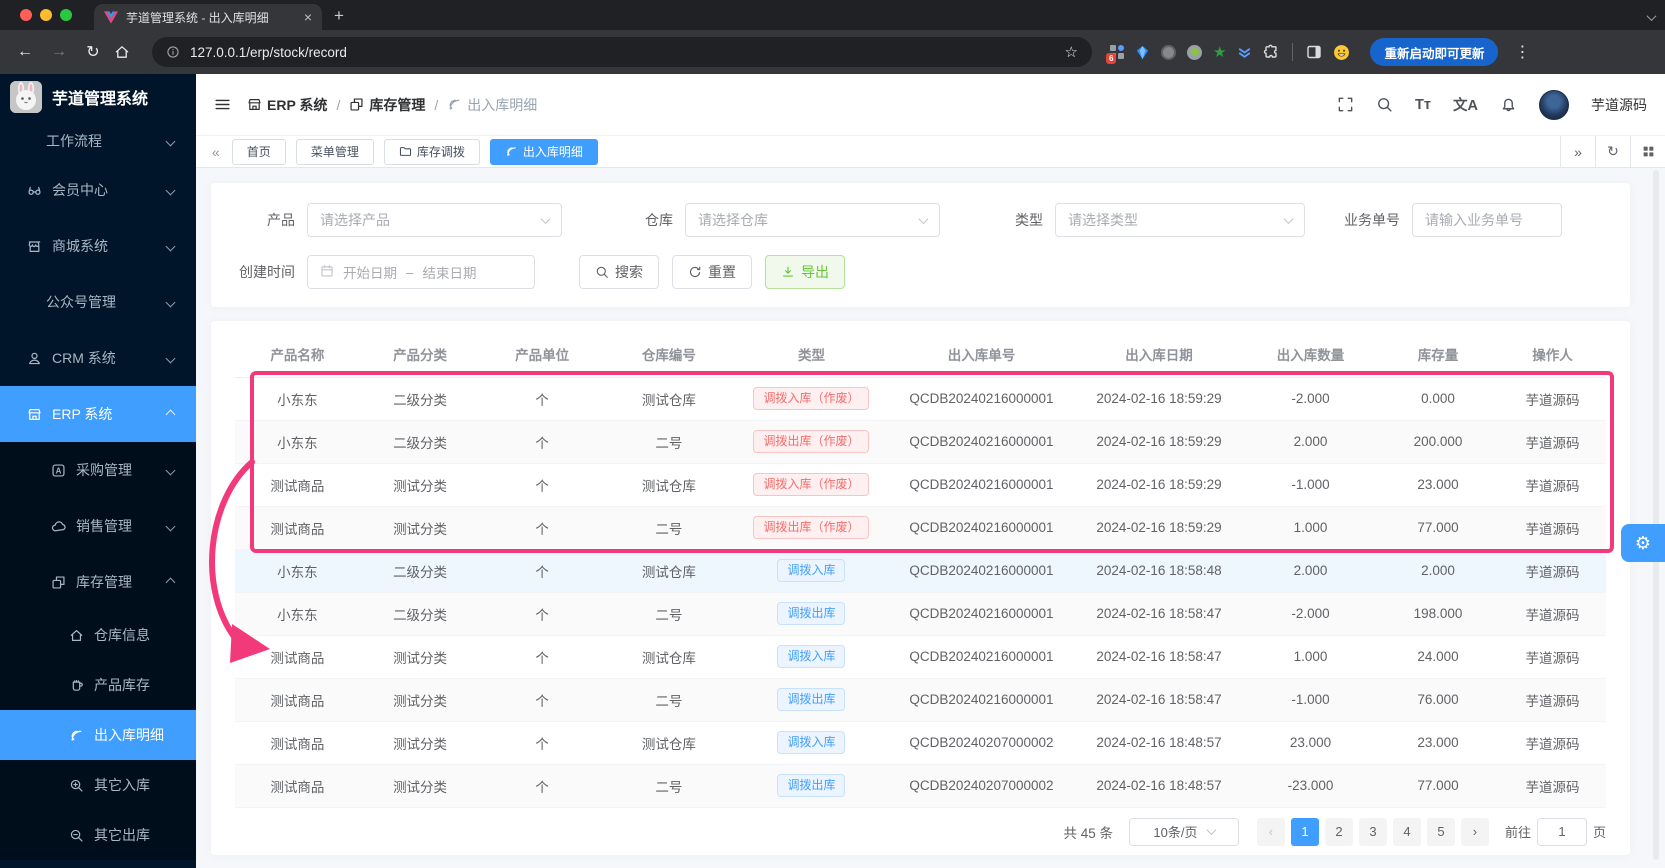 The height and width of the screenshot is (868, 1665). Describe the element at coordinates (1554, 104) in the screenshot. I see `avatar` at that location.